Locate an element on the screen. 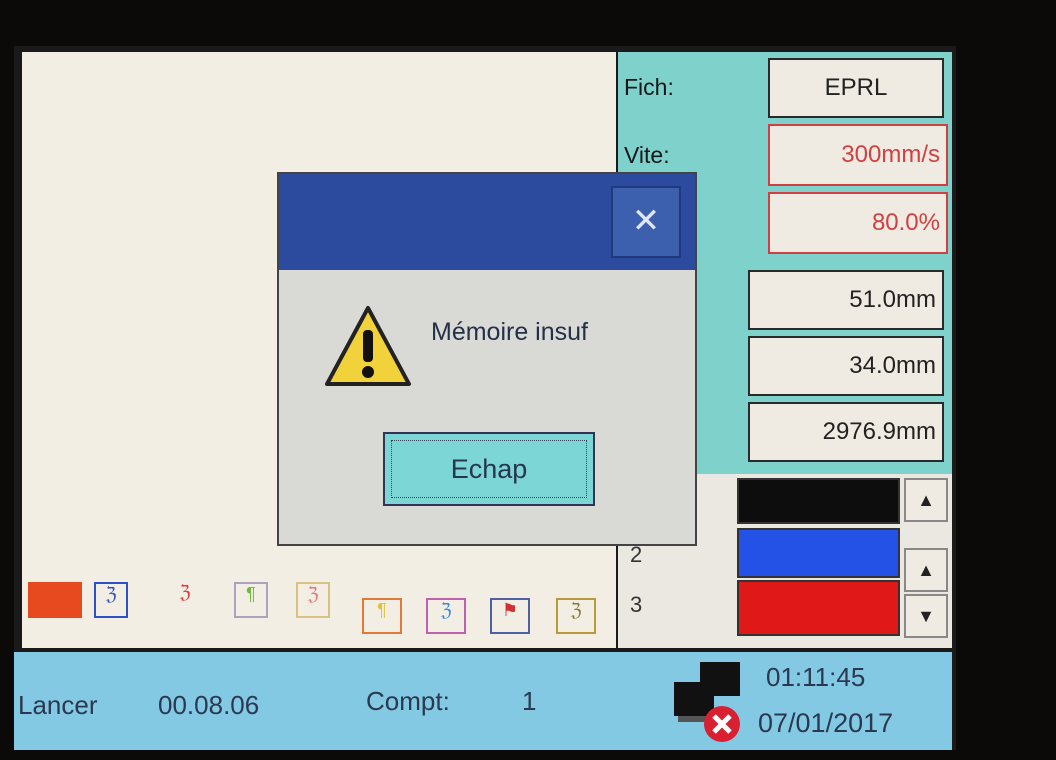 The height and width of the screenshot is (760, 1056). scroll-down-button: ▼ is located at coordinates (926, 616).